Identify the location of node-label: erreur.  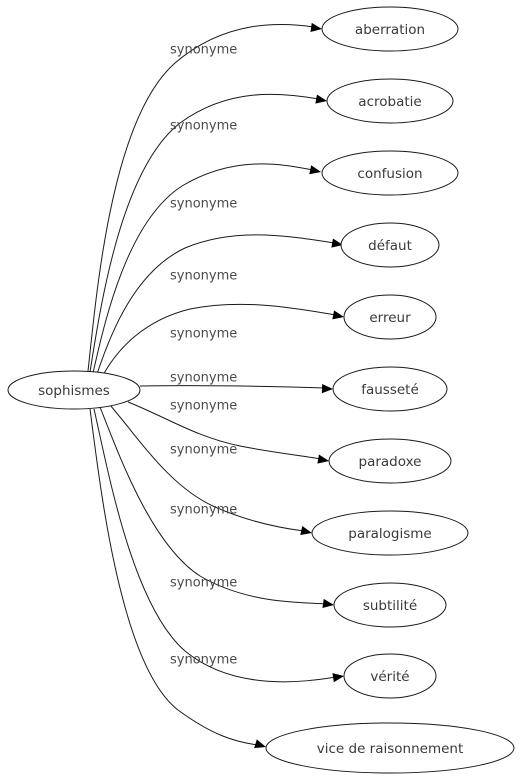
(390, 318).